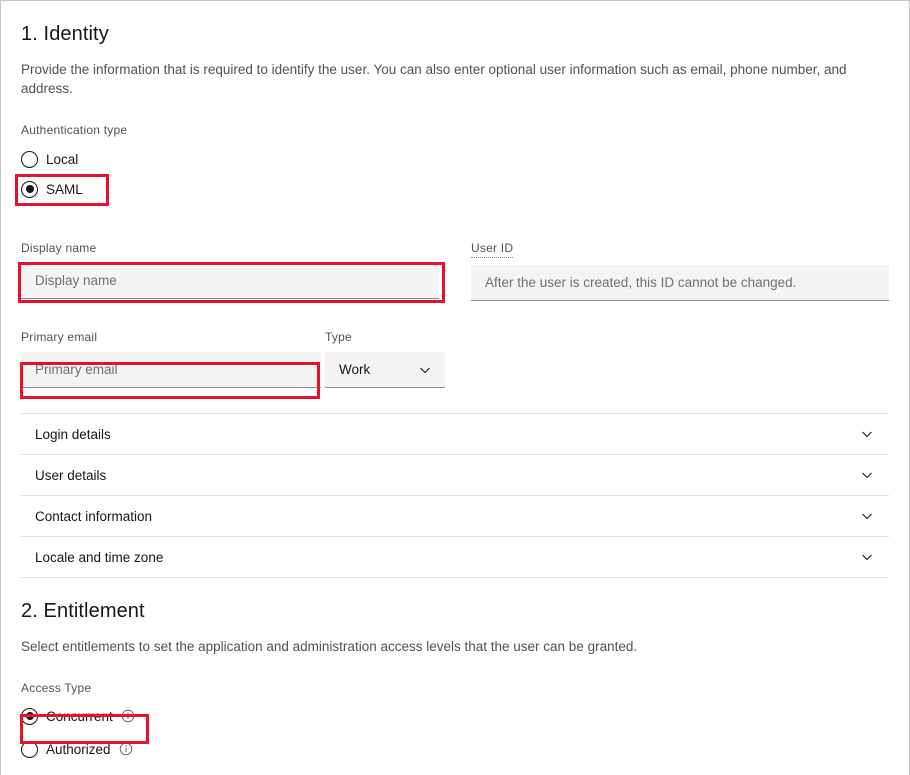 This screenshot has height=775, width=910. Describe the element at coordinates (455, 159) in the screenshot. I see `radio-option-local: Local` at that location.